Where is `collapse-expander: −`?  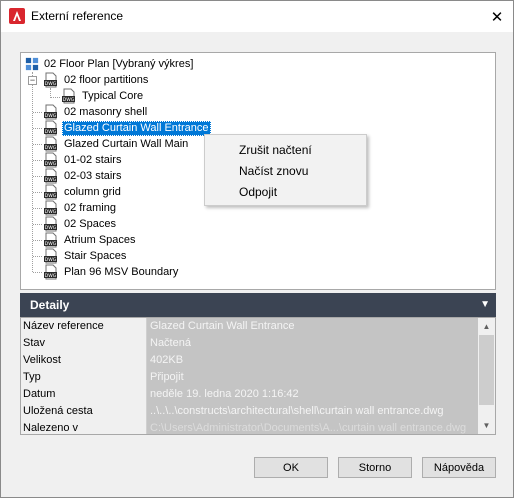 collapse-expander: − is located at coordinates (32, 80).